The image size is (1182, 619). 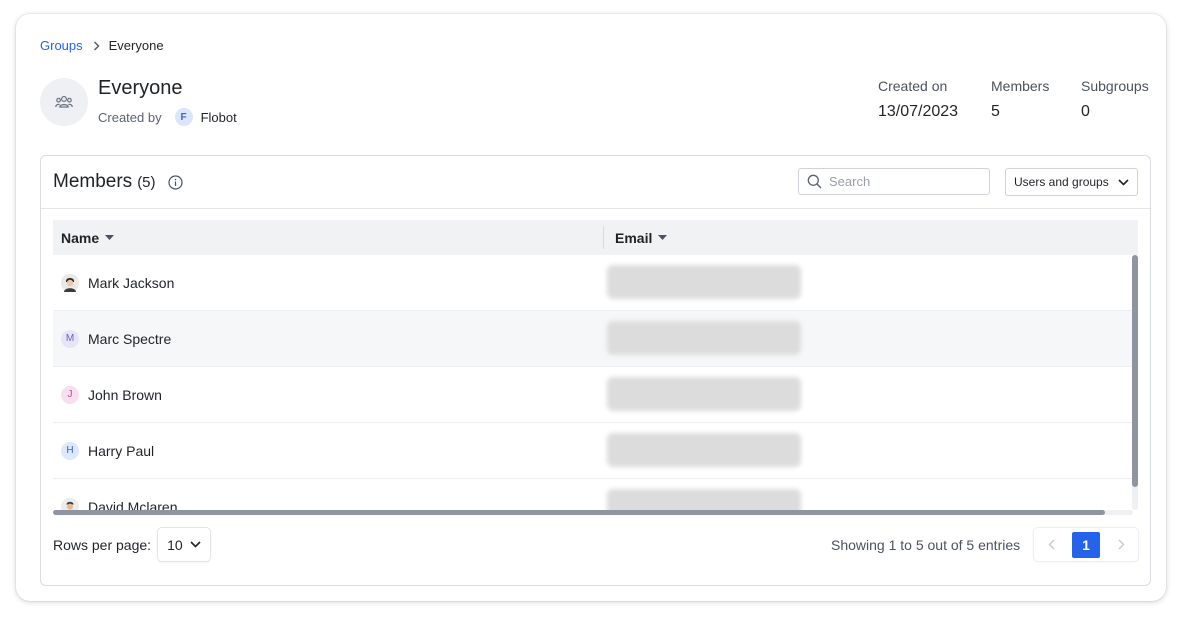 I want to click on breadcrumb: Groups Everyone, so click(x=102, y=45).